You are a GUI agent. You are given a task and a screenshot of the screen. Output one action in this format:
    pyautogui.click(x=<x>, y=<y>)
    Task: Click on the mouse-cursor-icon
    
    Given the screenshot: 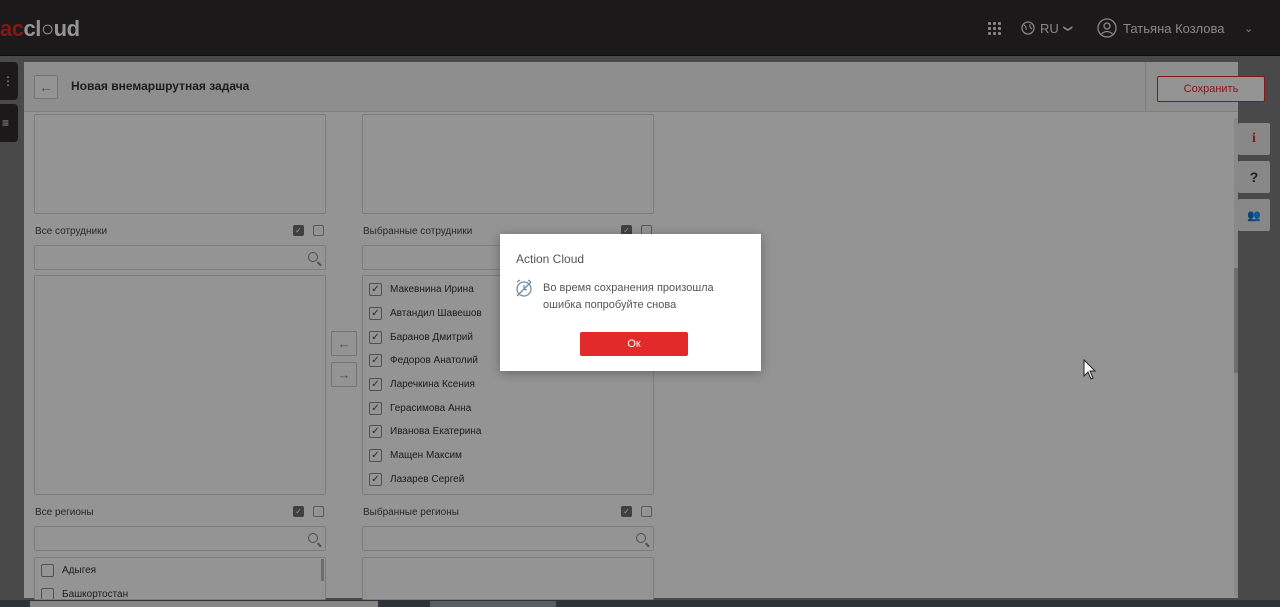 What is the action you would take?
    pyautogui.click(x=1090, y=369)
    